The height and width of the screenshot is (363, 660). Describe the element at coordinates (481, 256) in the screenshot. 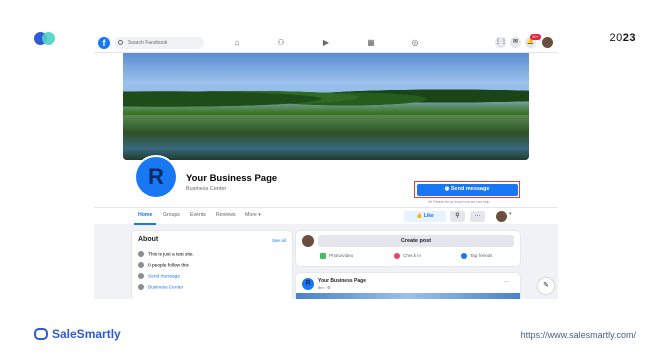

I see `option-label: Tag friends` at that location.